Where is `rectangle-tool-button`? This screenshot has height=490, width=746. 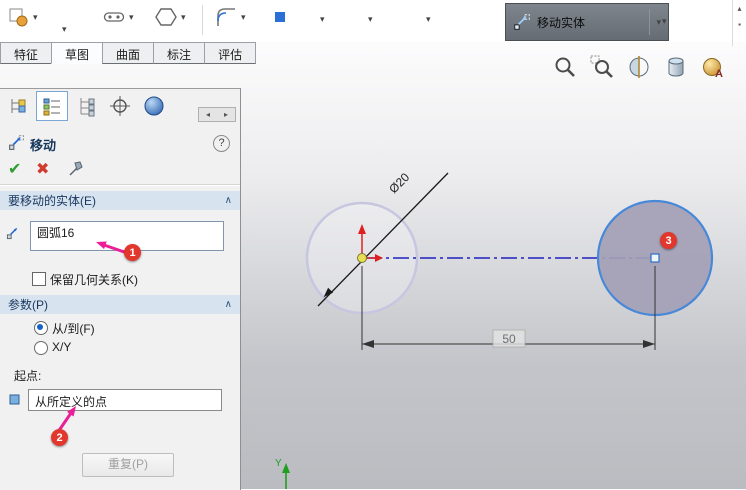
rectangle-tool-button is located at coordinates (280, 17).